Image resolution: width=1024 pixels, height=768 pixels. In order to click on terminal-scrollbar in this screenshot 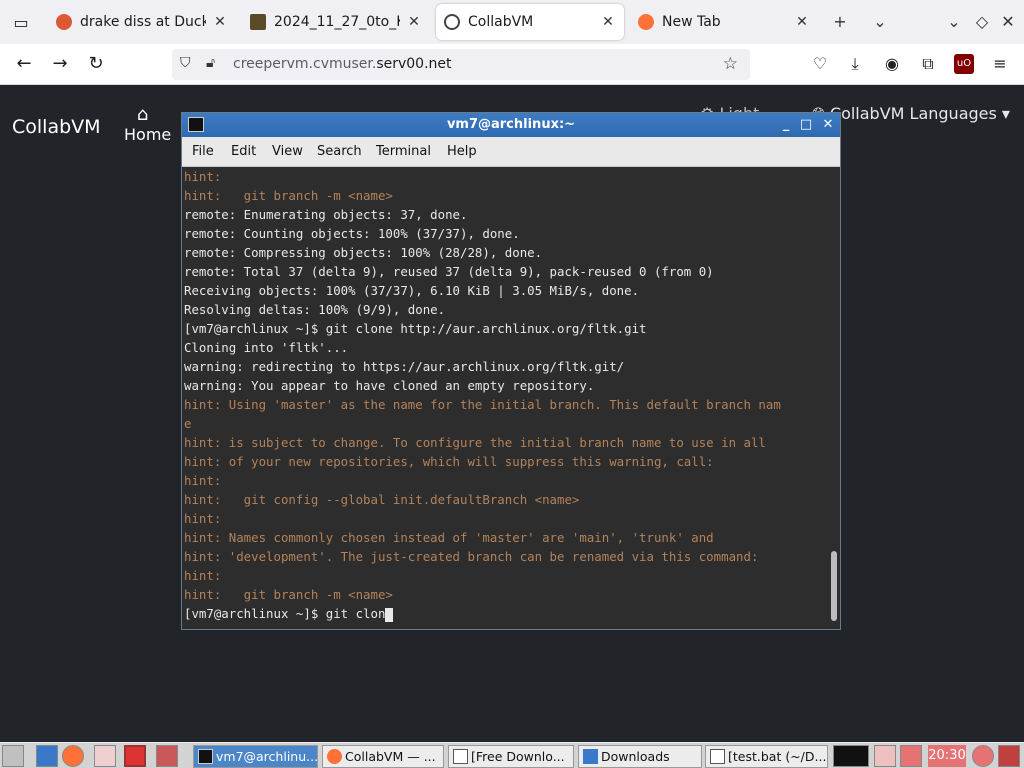, I will do `click(834, 397)`.